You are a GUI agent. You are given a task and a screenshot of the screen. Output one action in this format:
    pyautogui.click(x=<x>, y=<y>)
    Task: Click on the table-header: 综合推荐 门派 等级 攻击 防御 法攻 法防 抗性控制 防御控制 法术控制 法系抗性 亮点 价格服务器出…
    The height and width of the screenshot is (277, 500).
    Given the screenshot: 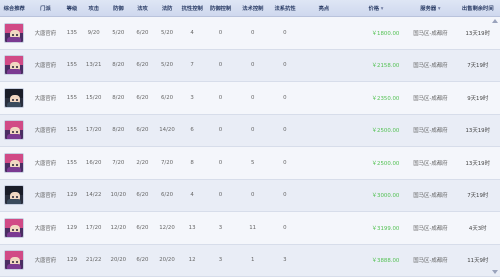 What is the action you would take?
    pyautogui.click(x=250, y=8)
    